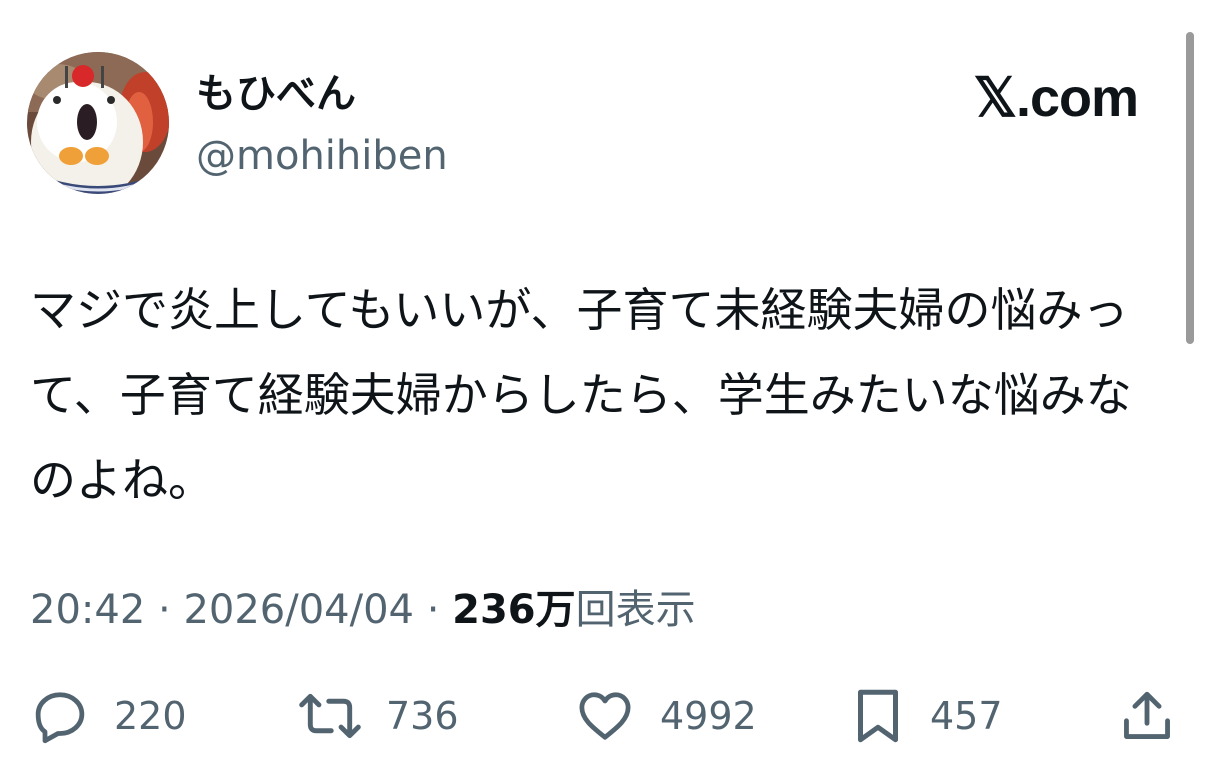  What do you see at coordinates (108, 716) in the screenshot?
I see `reply-button: 220` at bounding box center [108, 716].